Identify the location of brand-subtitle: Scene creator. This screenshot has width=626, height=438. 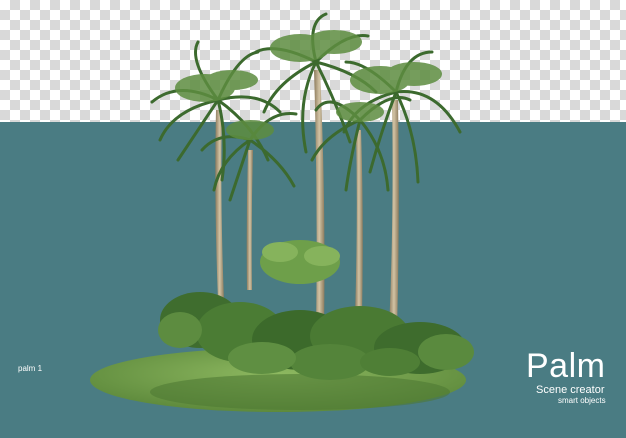
(570, 390).